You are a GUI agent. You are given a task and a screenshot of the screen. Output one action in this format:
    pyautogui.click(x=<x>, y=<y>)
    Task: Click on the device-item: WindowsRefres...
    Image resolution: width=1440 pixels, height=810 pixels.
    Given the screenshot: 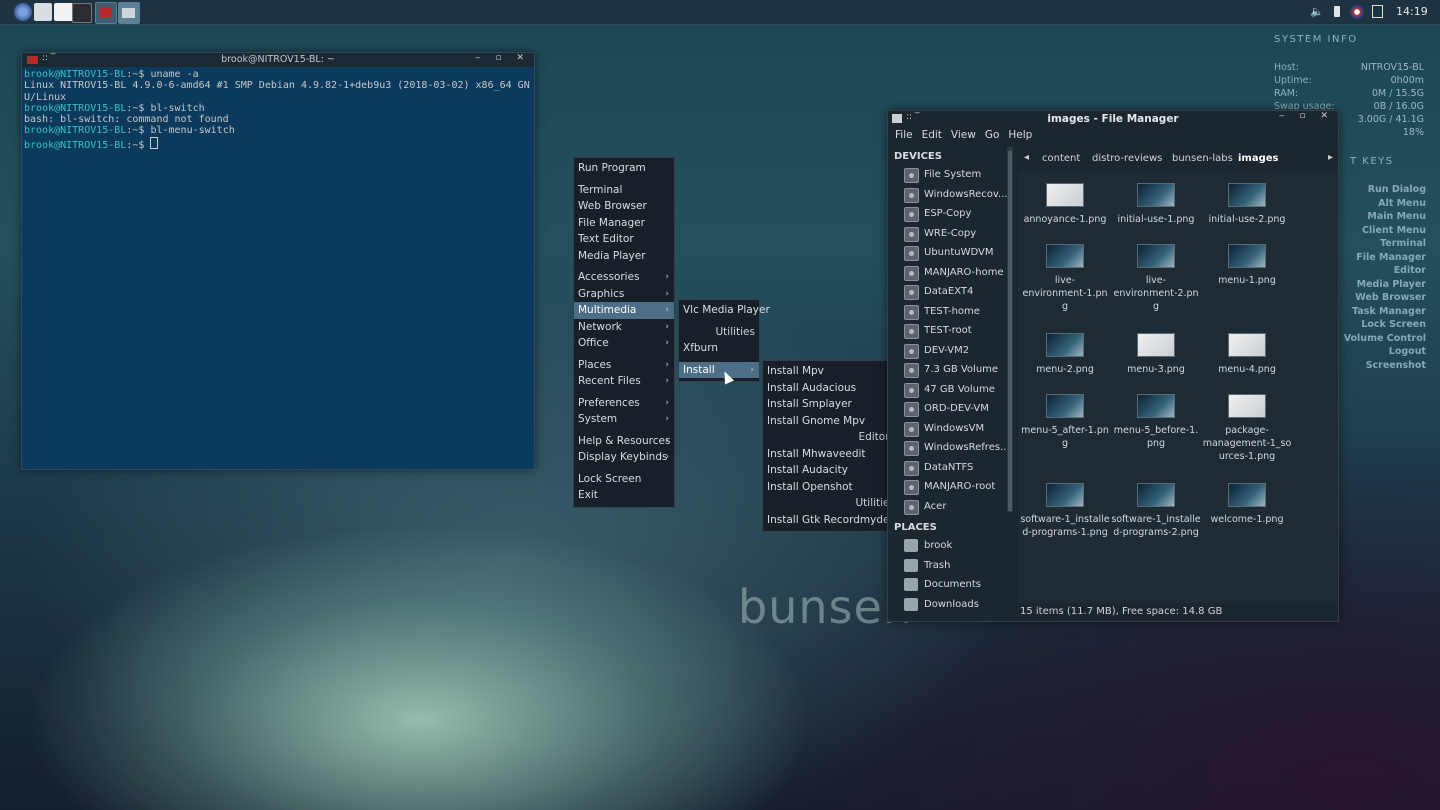 What is the action you would take?
    pyautogui.click(x=947, y=448)
    